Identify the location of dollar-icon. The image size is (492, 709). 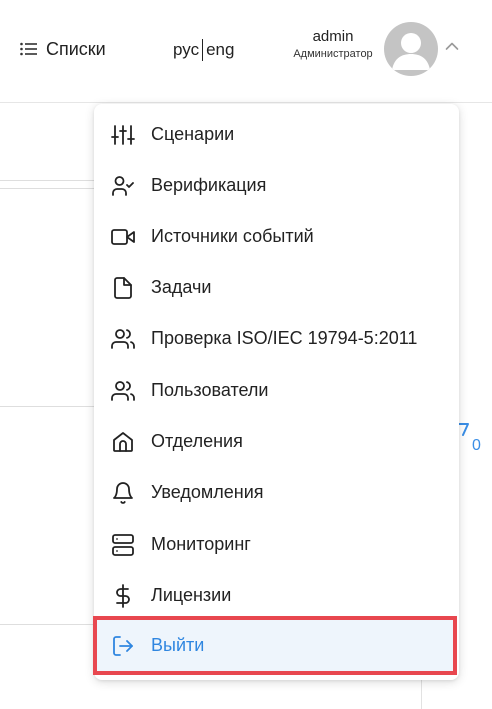
(123, 596).